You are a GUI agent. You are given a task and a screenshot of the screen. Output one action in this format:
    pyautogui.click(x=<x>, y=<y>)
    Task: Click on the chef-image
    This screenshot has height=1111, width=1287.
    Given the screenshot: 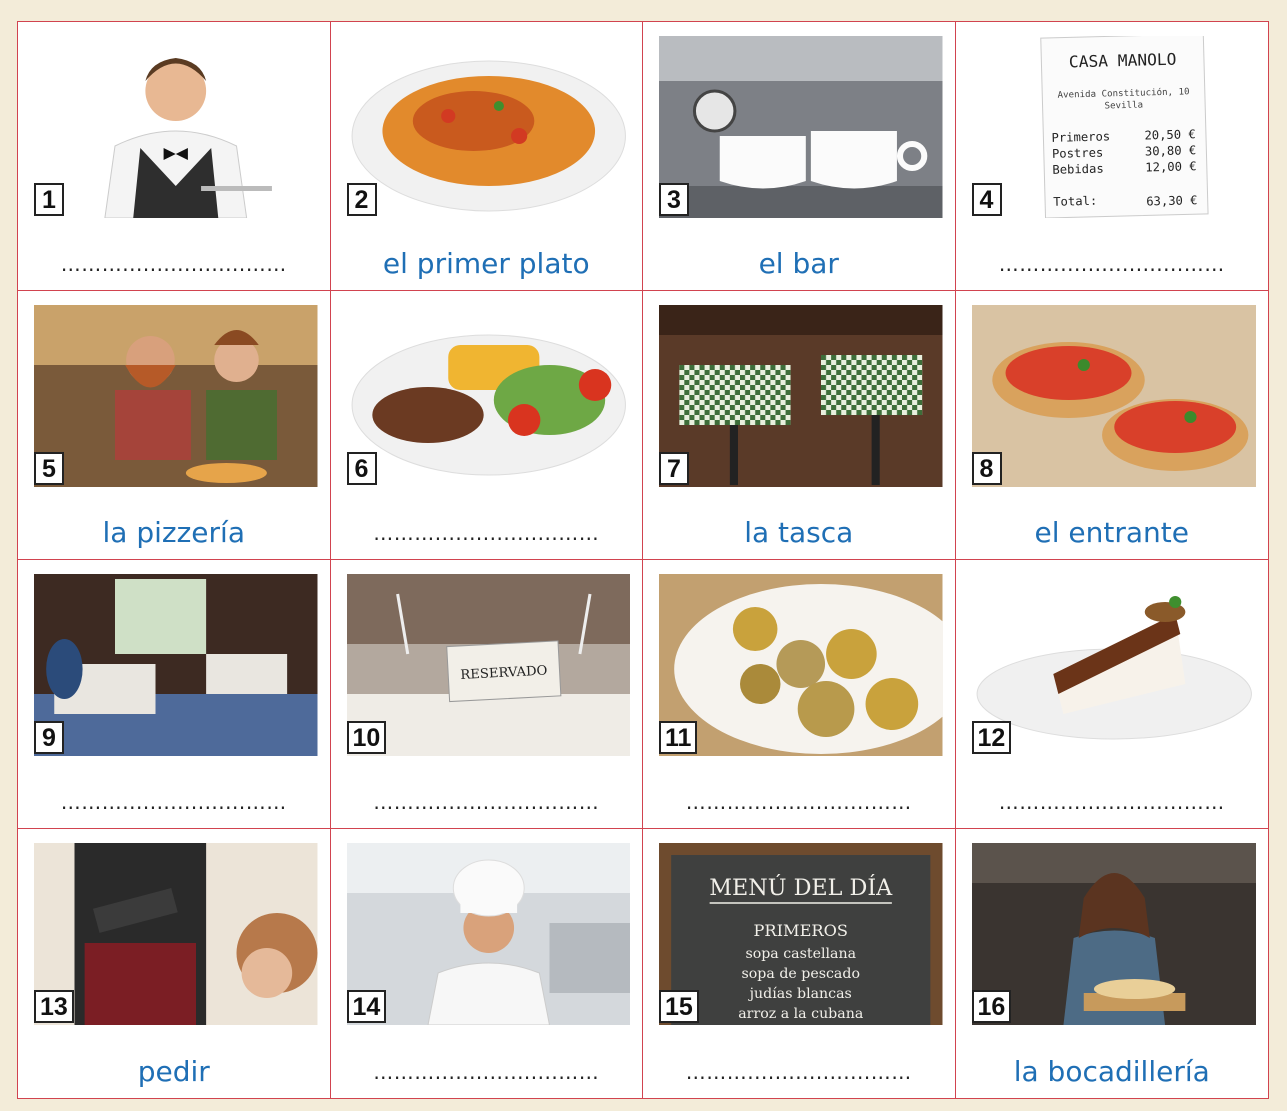 What is the action you would take?
    pyautogui.click(x=488, y=934)
    